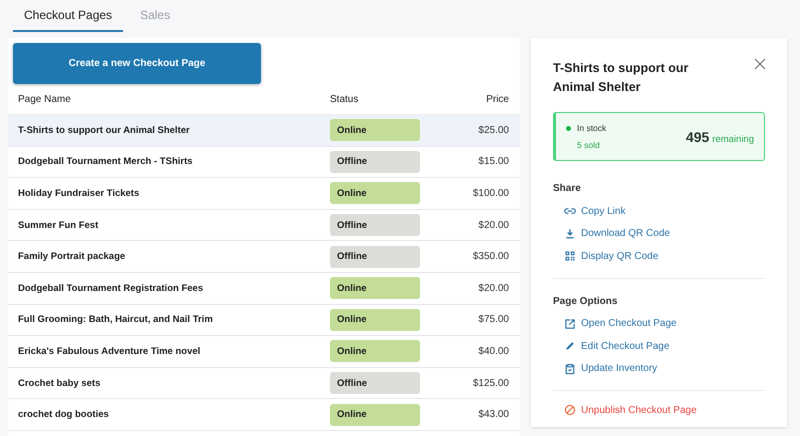 The height and width of the screenshot is (436, 800). Describe the element at coordinates (567, 188) in the screenshot. I see `section-heading: Share` at that location.